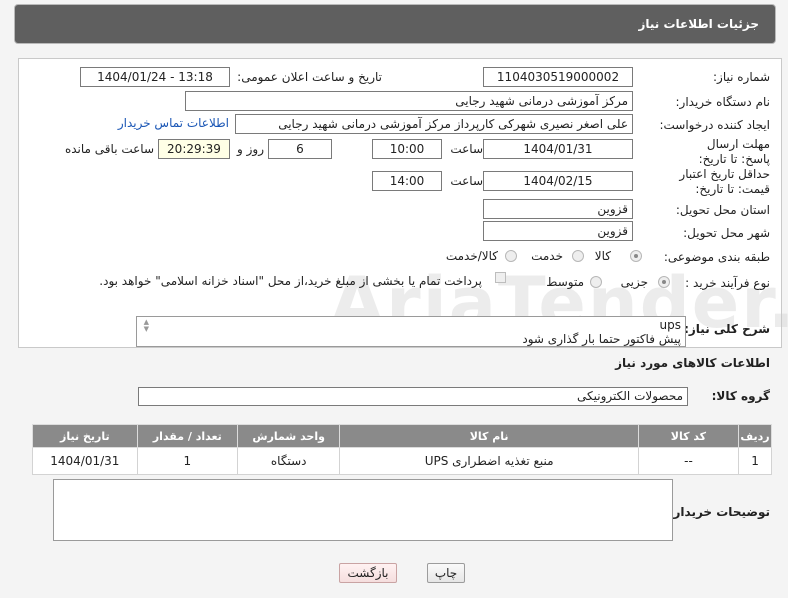 This screenshot has height=598, width=788. I want to click on price-validity-time-field: 14:00, so click(407, 181).